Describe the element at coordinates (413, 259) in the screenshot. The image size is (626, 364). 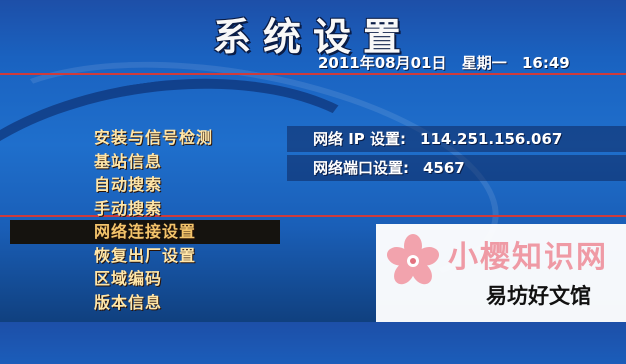
I see `cherry-blossom-icon` at that location.